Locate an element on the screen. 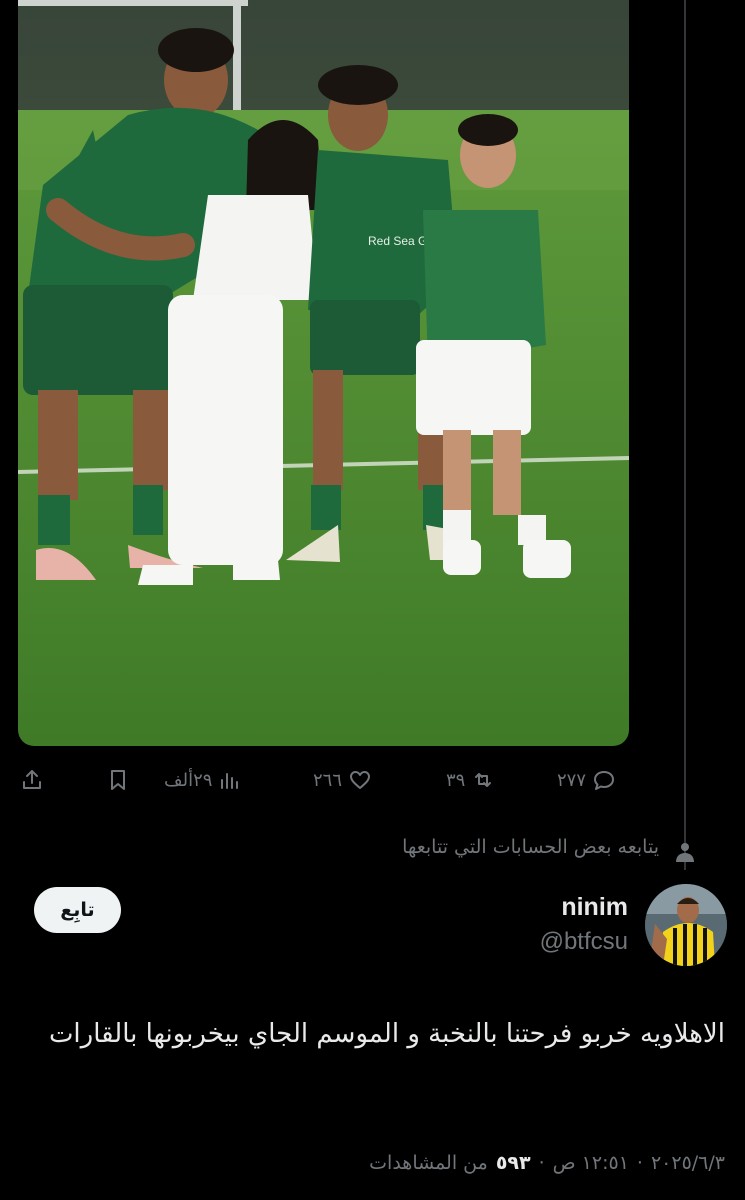  social-context: يتابعه بعض الحسابات التي تتابعها is located at coordinates (548, 849).